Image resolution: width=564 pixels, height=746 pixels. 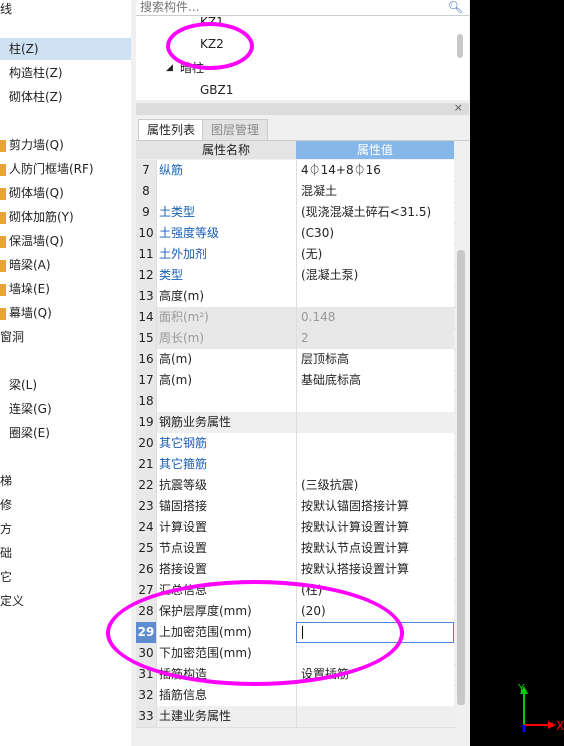 I want to click on property-row: 18, so click(x=296, y=402).